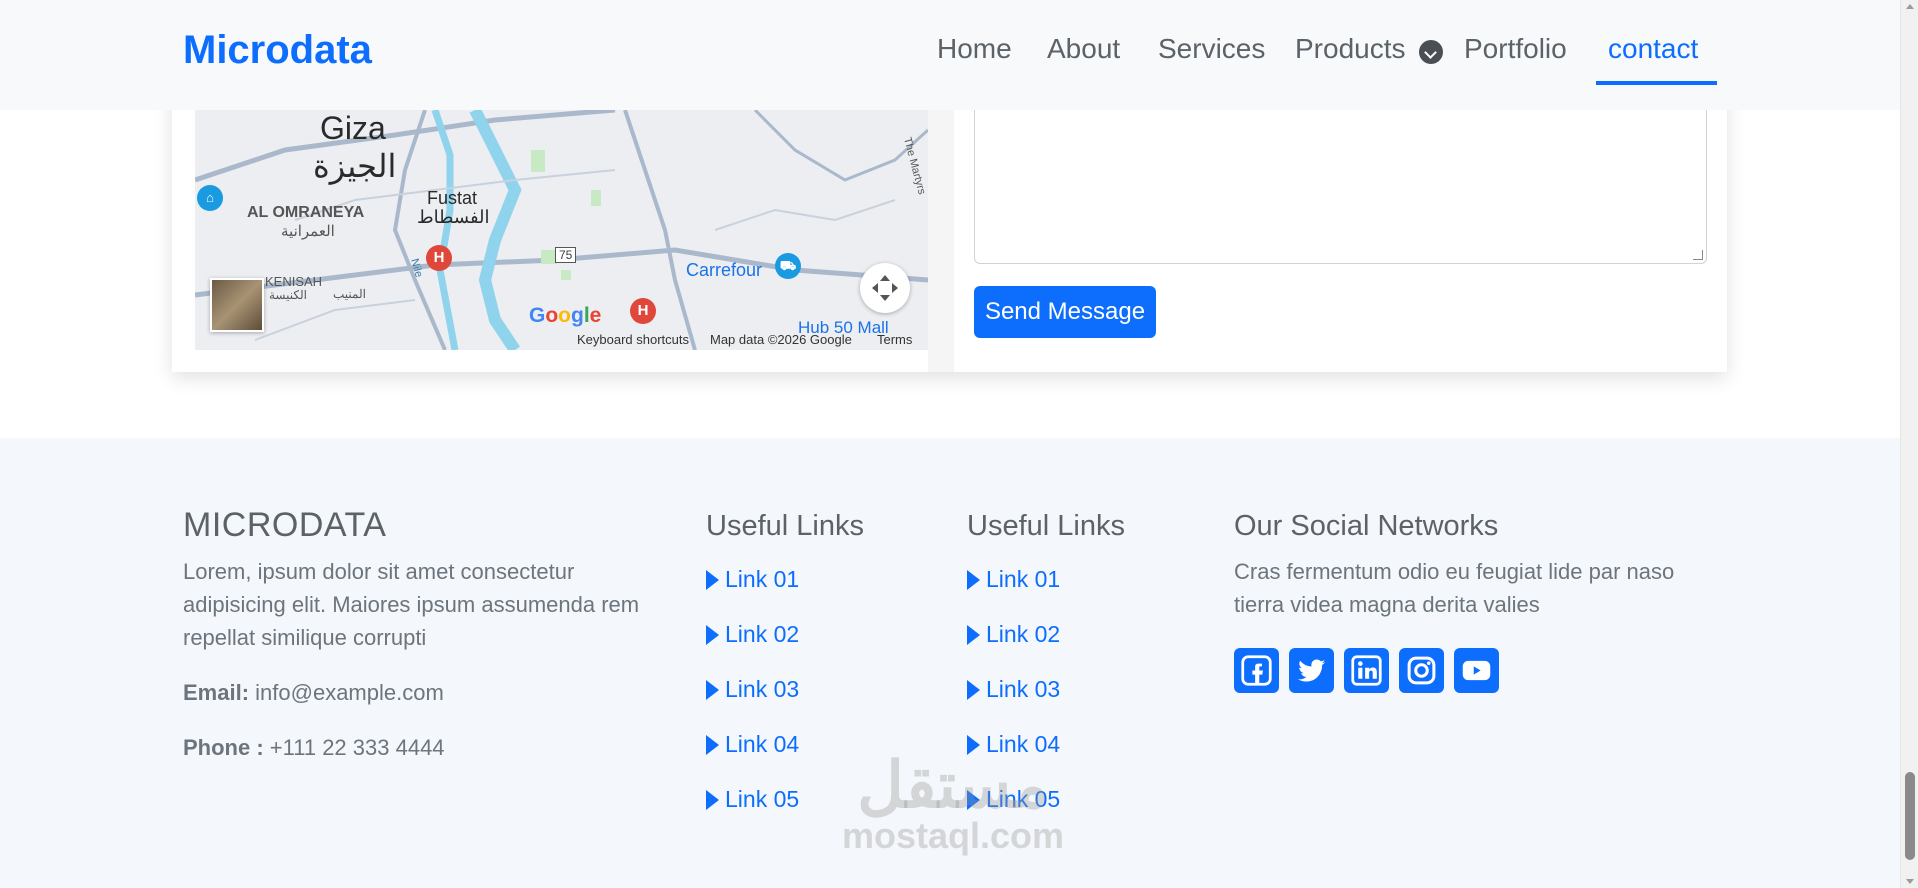 The image size is (1918, 888). I want to click on nav-products: Products, so click(1350, 49).